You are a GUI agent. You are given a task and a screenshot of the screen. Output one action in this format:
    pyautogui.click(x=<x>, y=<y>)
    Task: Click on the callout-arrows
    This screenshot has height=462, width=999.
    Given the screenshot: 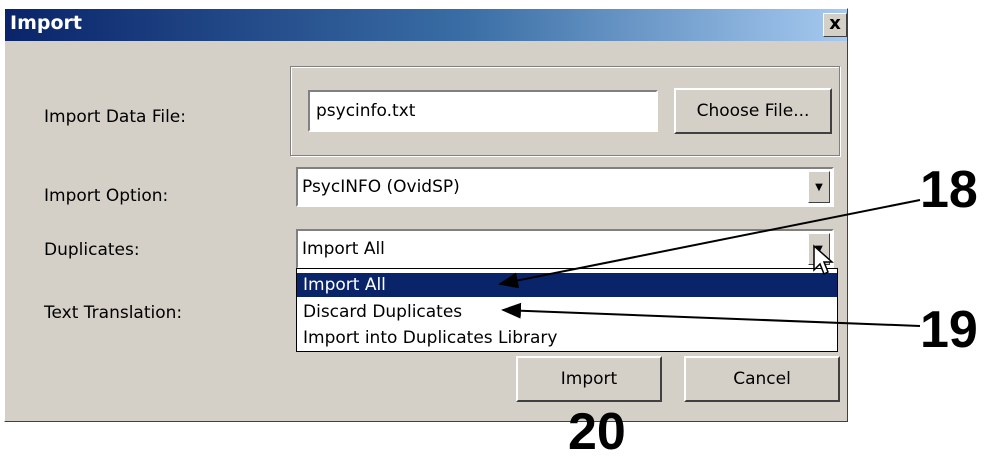 What is the action you would take?
    pyautogui.click(x=709, y=263)
    